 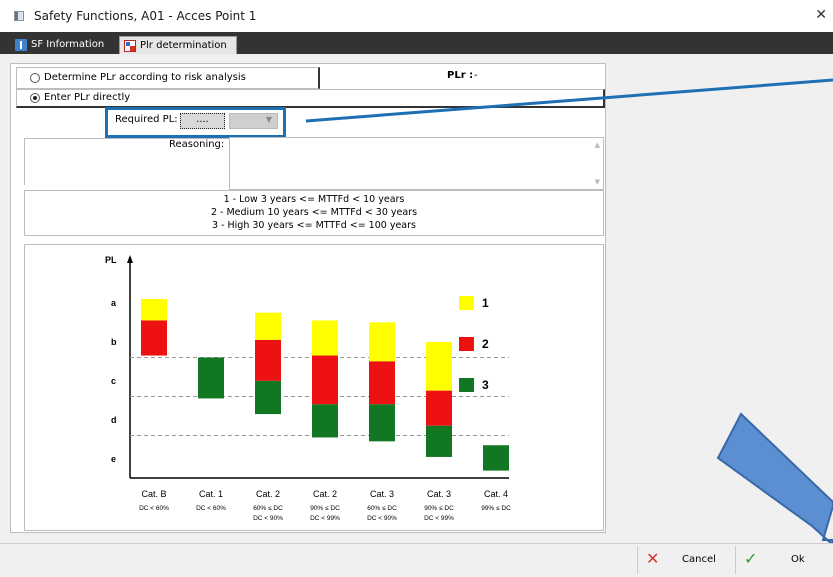 I want to click on option-enter-directly-label: Enter PLr directly, so click(x=87, y=97).